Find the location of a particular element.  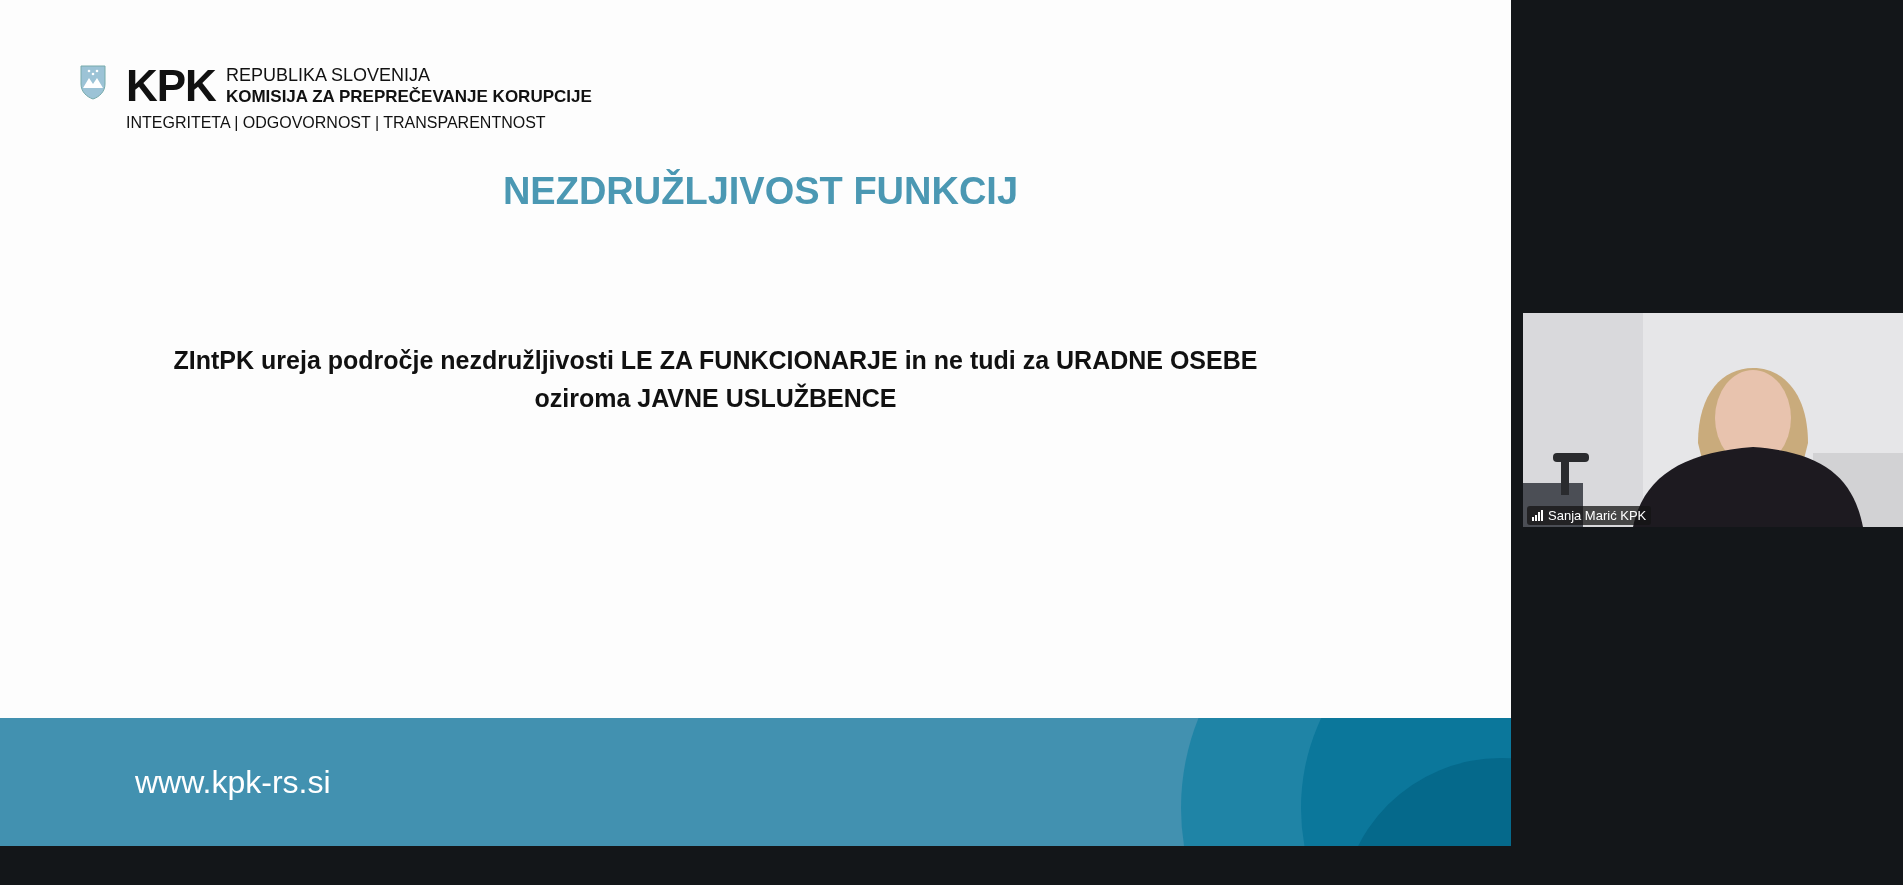

logo-line: REPUBLIKA SLOVENIJA is located at coordinates (328, 75).